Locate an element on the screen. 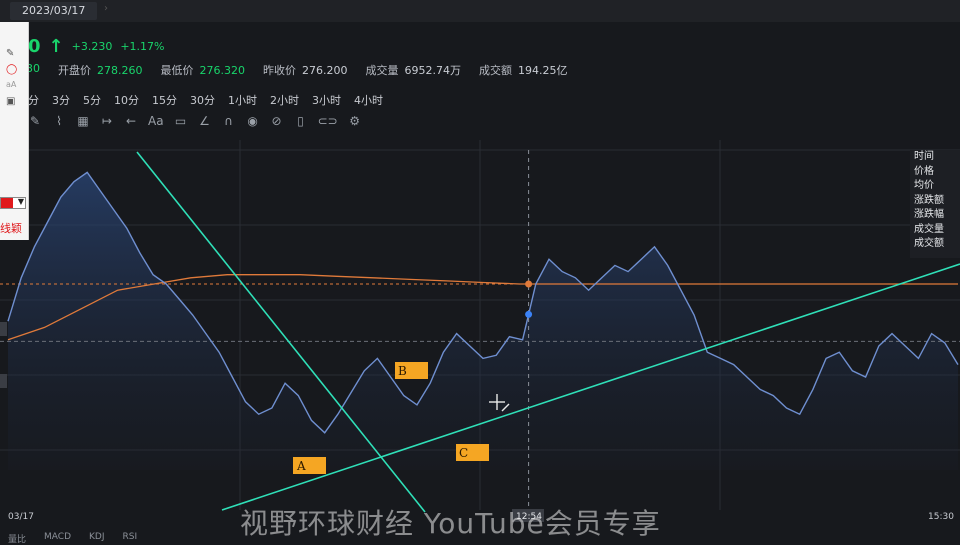  indicator-rsi: RSI is located at coordinates (130, 538).